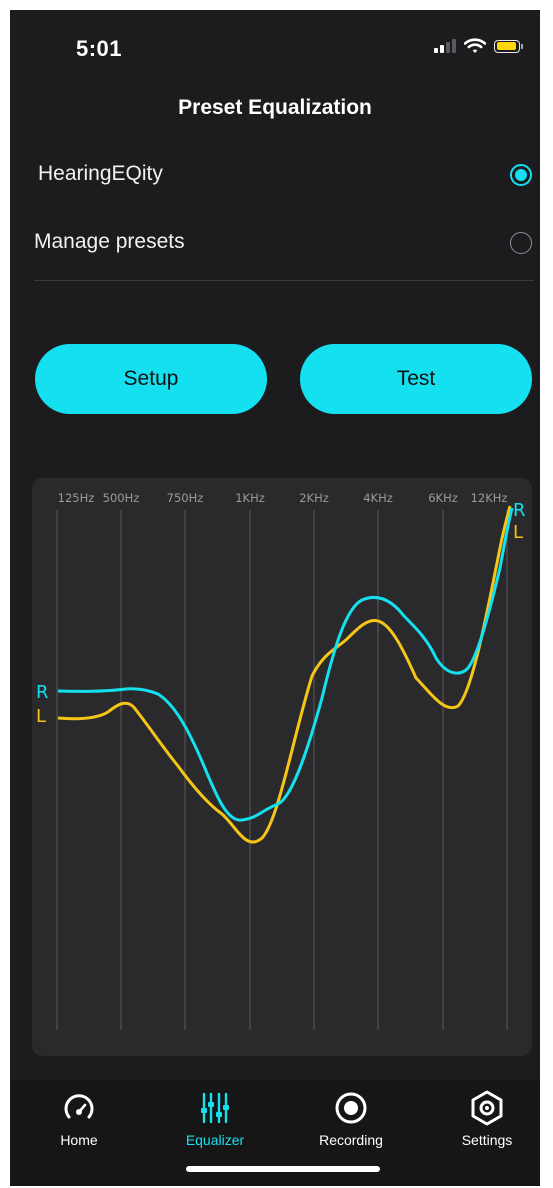  I want to click on status-icons, so click(478, 46).